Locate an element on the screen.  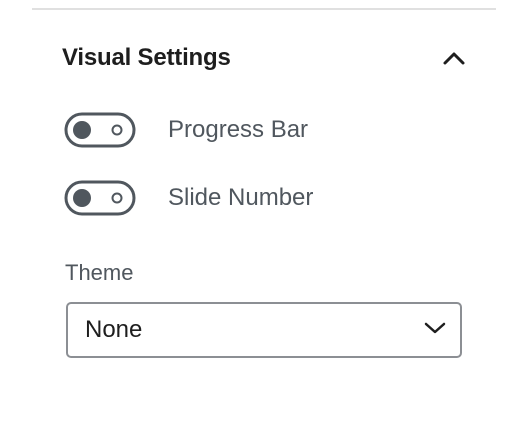
visual-settings-panel-toggle: Visual Settings is located at coordinates (267, 58).